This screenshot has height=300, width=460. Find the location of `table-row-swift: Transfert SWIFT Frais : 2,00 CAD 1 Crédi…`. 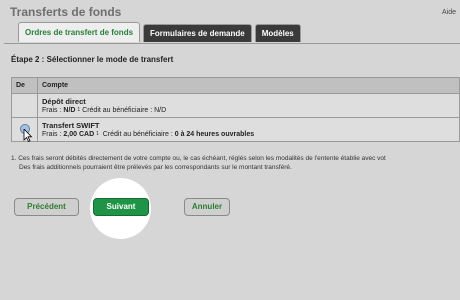

table-row-swift: Transfert SWIFT Frais : 2,00 CAD 1 Crédi… is located at coordinates (235, 129).